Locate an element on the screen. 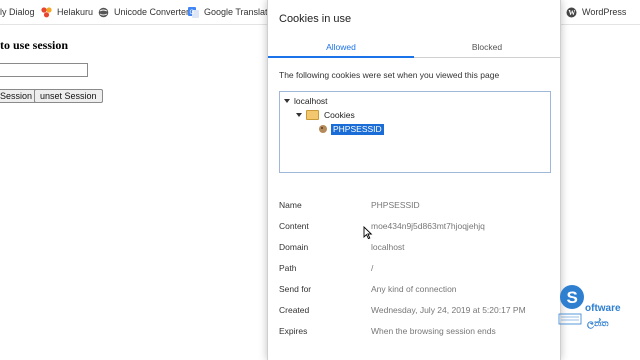 Image resolution: width=640 pixels, height=360 pixels. google-translate-icon: G is located at coordinates (193, 12).